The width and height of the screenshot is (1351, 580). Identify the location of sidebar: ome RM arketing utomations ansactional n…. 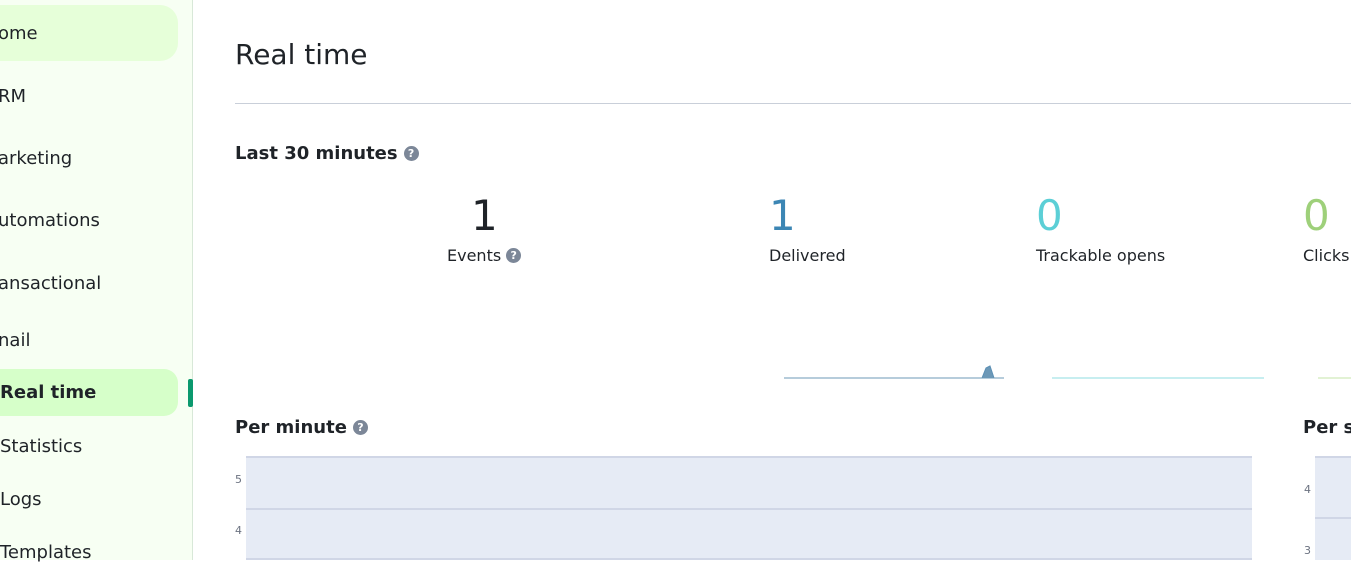
(96, 281).